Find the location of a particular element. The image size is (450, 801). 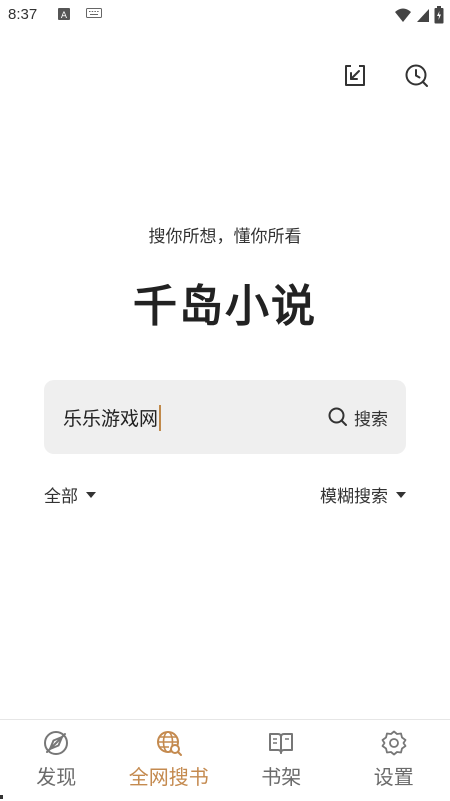

nav-item-search-all: 全网搜书 is located at coordinates (169, 760).